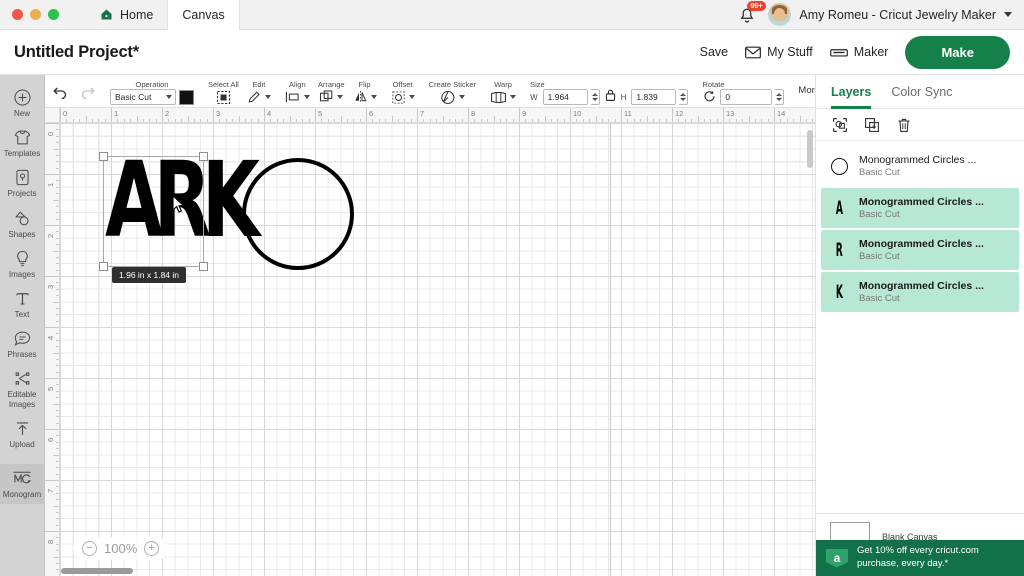 Image resolution: width=1024 pixels, height=576 pixels. What do you see at coordinates (22, 224) in the screenshot?
I see `sidebar-item-shapes: Shapes` at bounding box center [22, 224].